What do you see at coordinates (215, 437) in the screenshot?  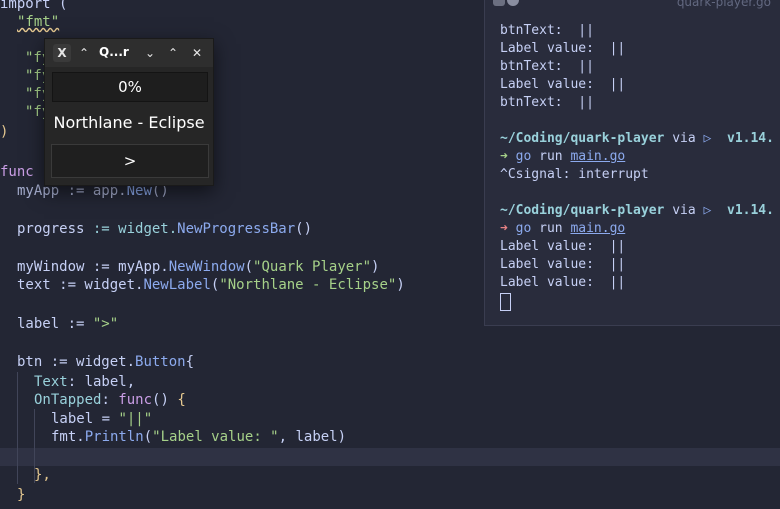 I see `code-text: "Label value: "` at bounding box center [215, 437].